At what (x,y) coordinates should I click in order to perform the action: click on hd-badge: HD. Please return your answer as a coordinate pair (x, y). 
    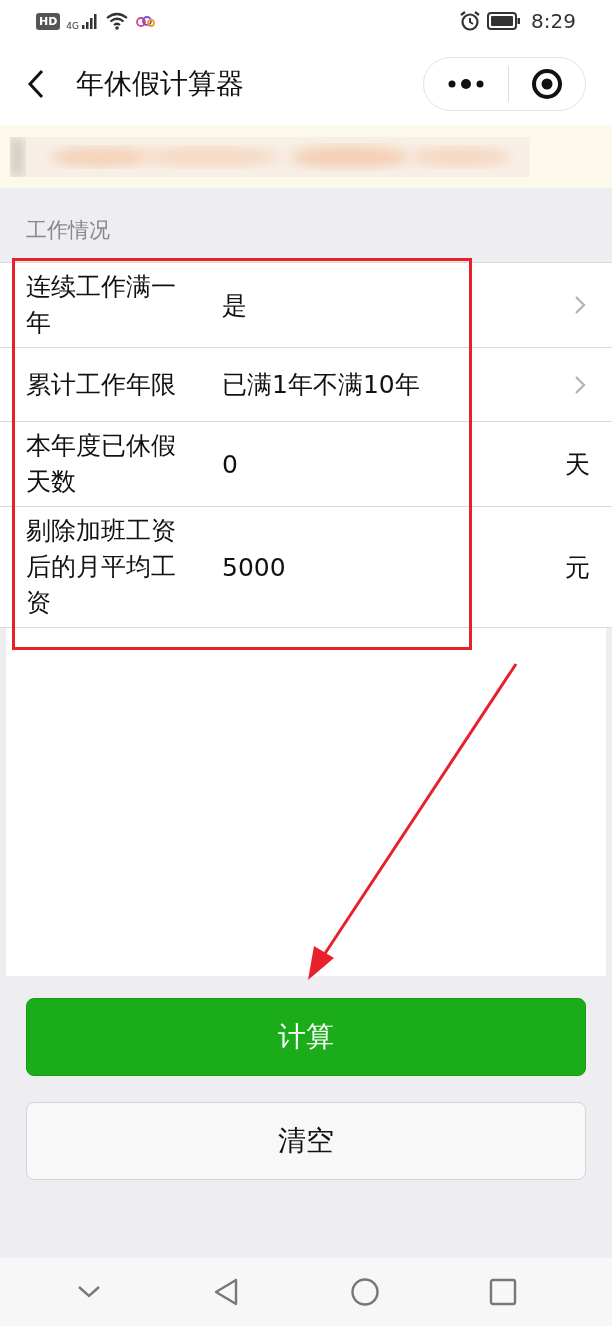
    Looking at the image, I should click on (48, 21).